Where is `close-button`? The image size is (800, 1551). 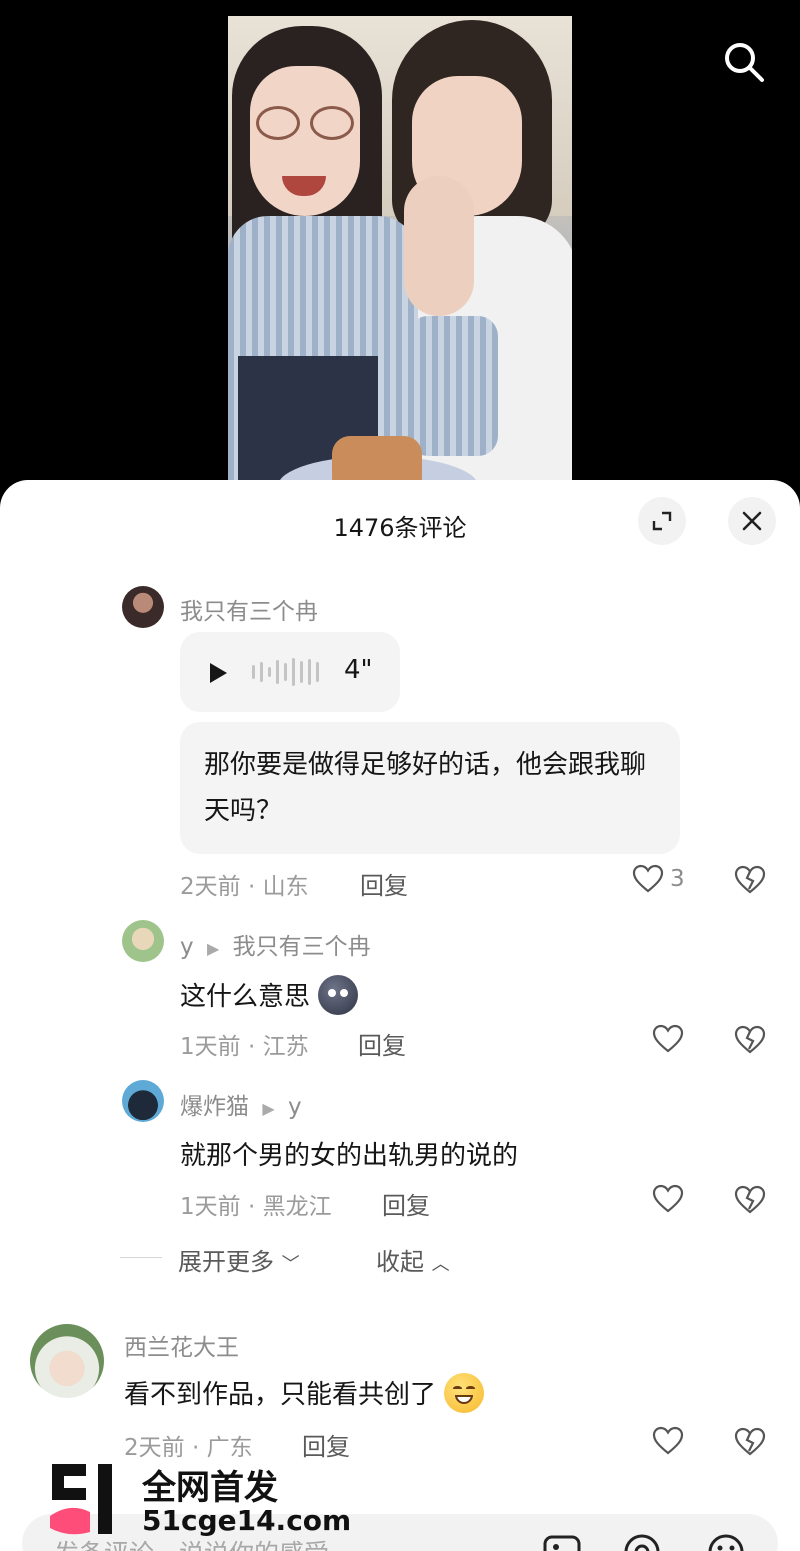
close-button is located at coordinates (752, 521).